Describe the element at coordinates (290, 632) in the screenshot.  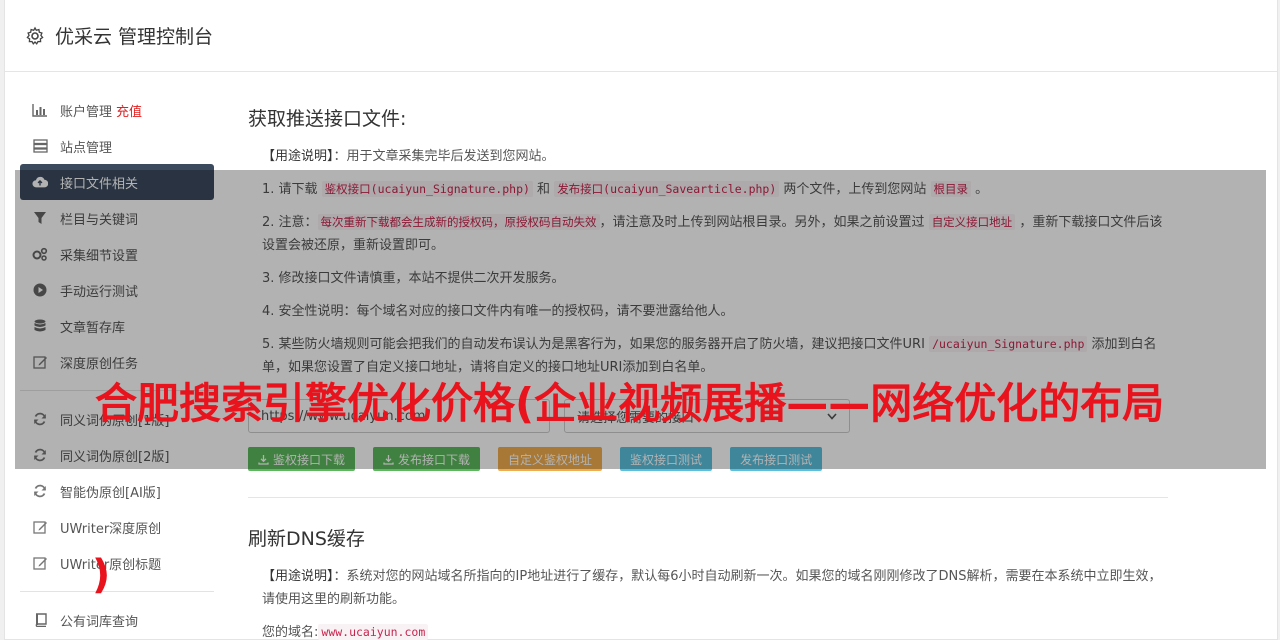
I see `domain-label: 您的域名:` at that location.